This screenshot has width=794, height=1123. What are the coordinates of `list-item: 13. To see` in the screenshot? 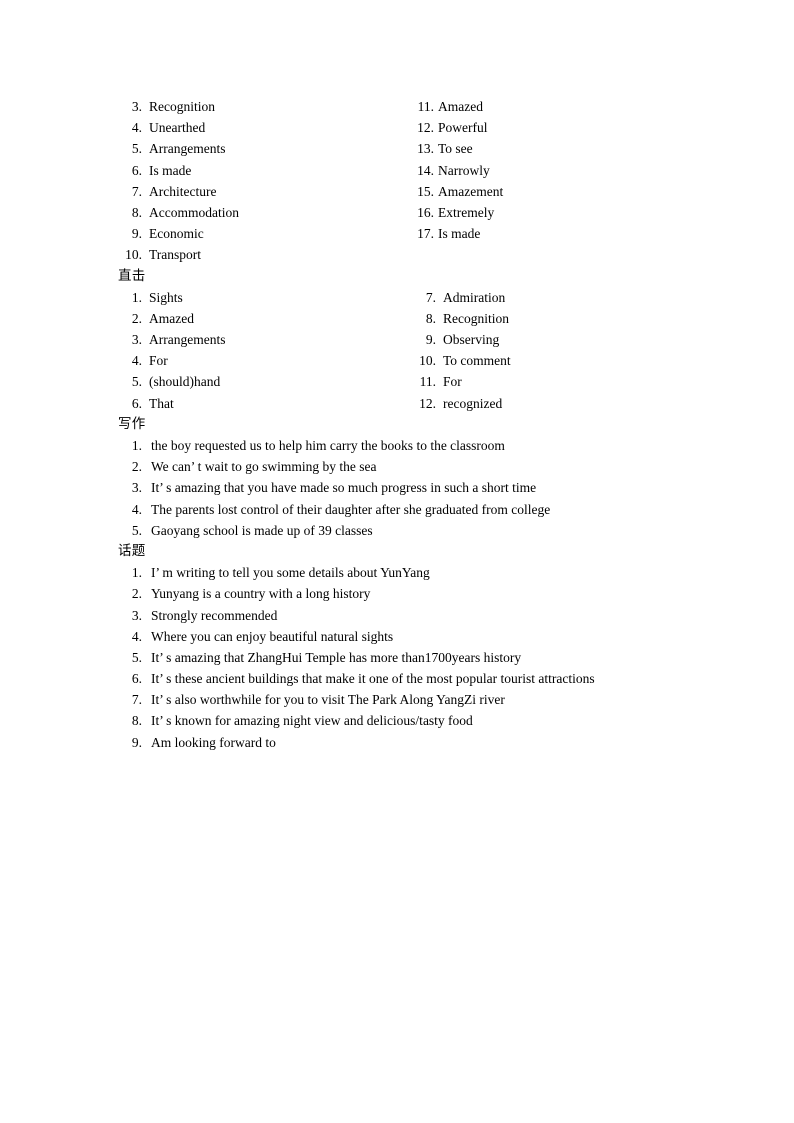 It's located at (457, 148).